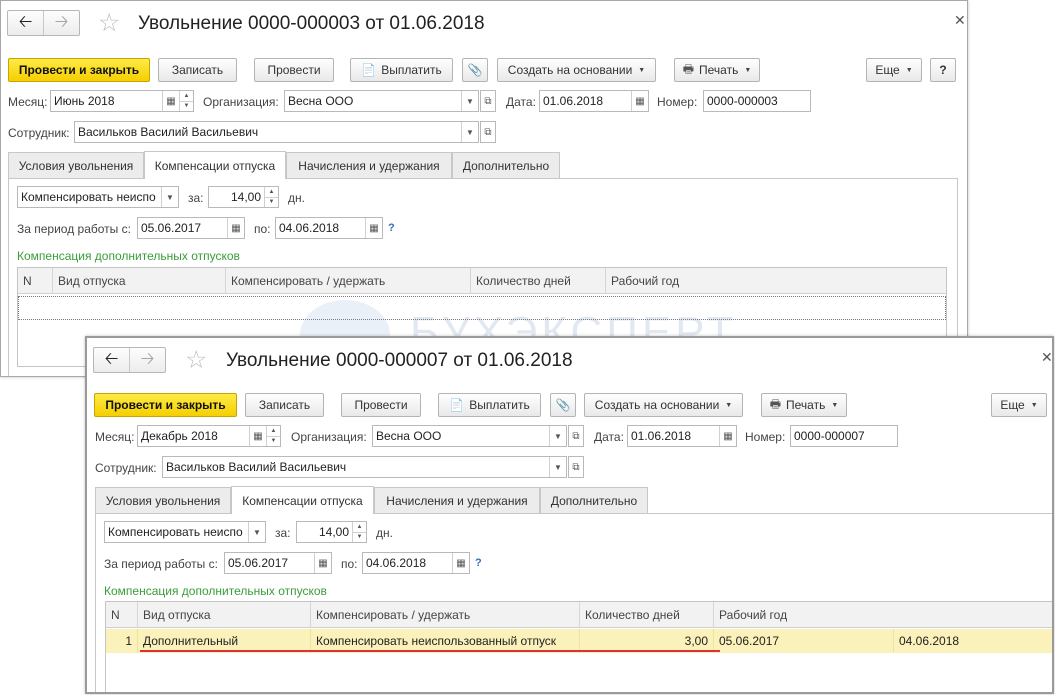 The image size is (1055, 695). Describe the element at coordinates (804, 641) in the screenshot. I see `row-year-from: 05.06.2017` at that location.